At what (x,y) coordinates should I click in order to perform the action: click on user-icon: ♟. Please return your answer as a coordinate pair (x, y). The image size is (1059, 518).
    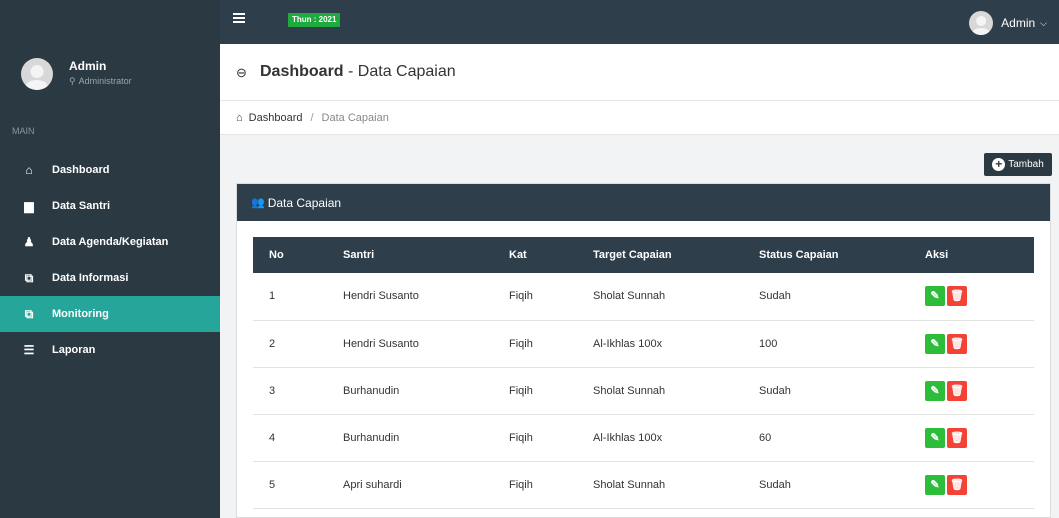
    Looking at the image, I should click on (29, 242).